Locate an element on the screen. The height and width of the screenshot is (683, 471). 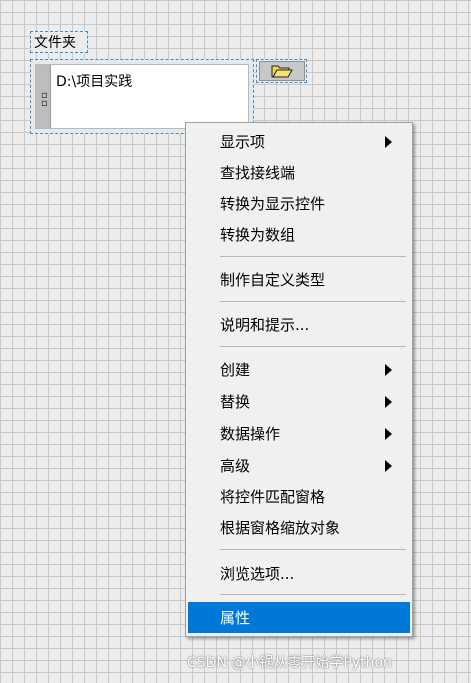
menu-item-replace: 替换 is located at coordinates (299, 401).